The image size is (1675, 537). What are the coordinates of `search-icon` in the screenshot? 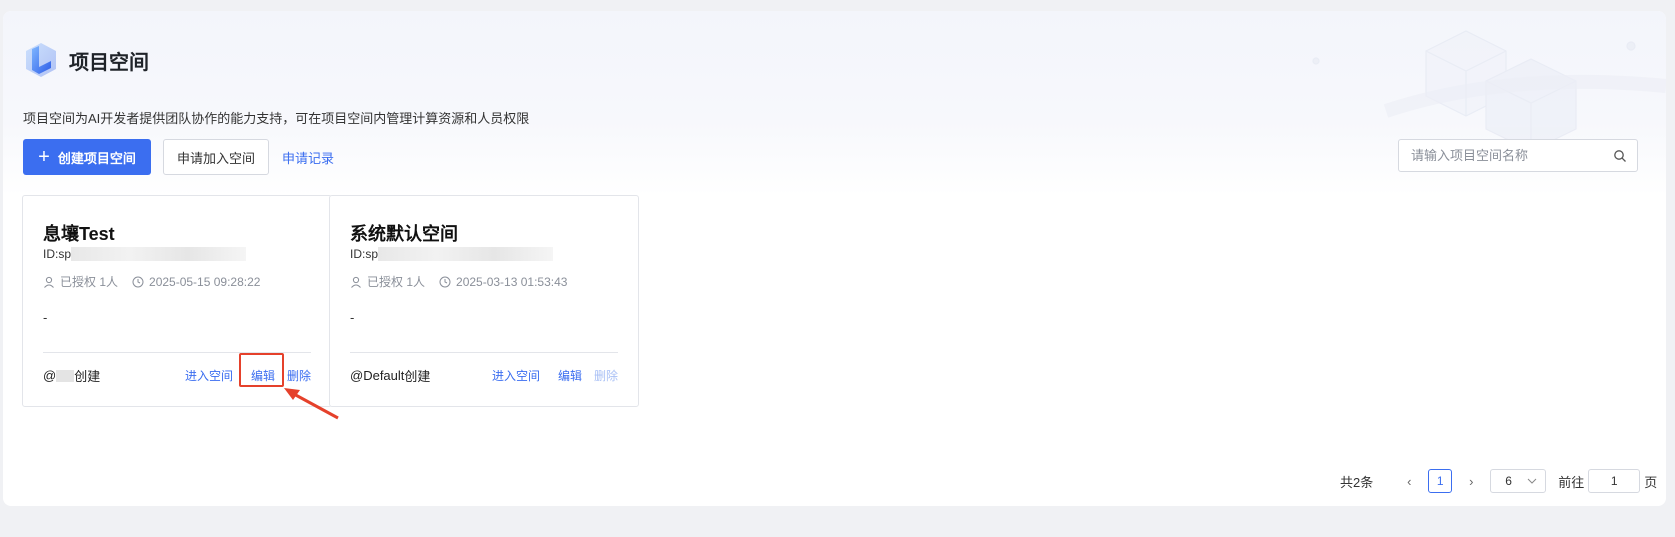 It's located at (1620, 156).